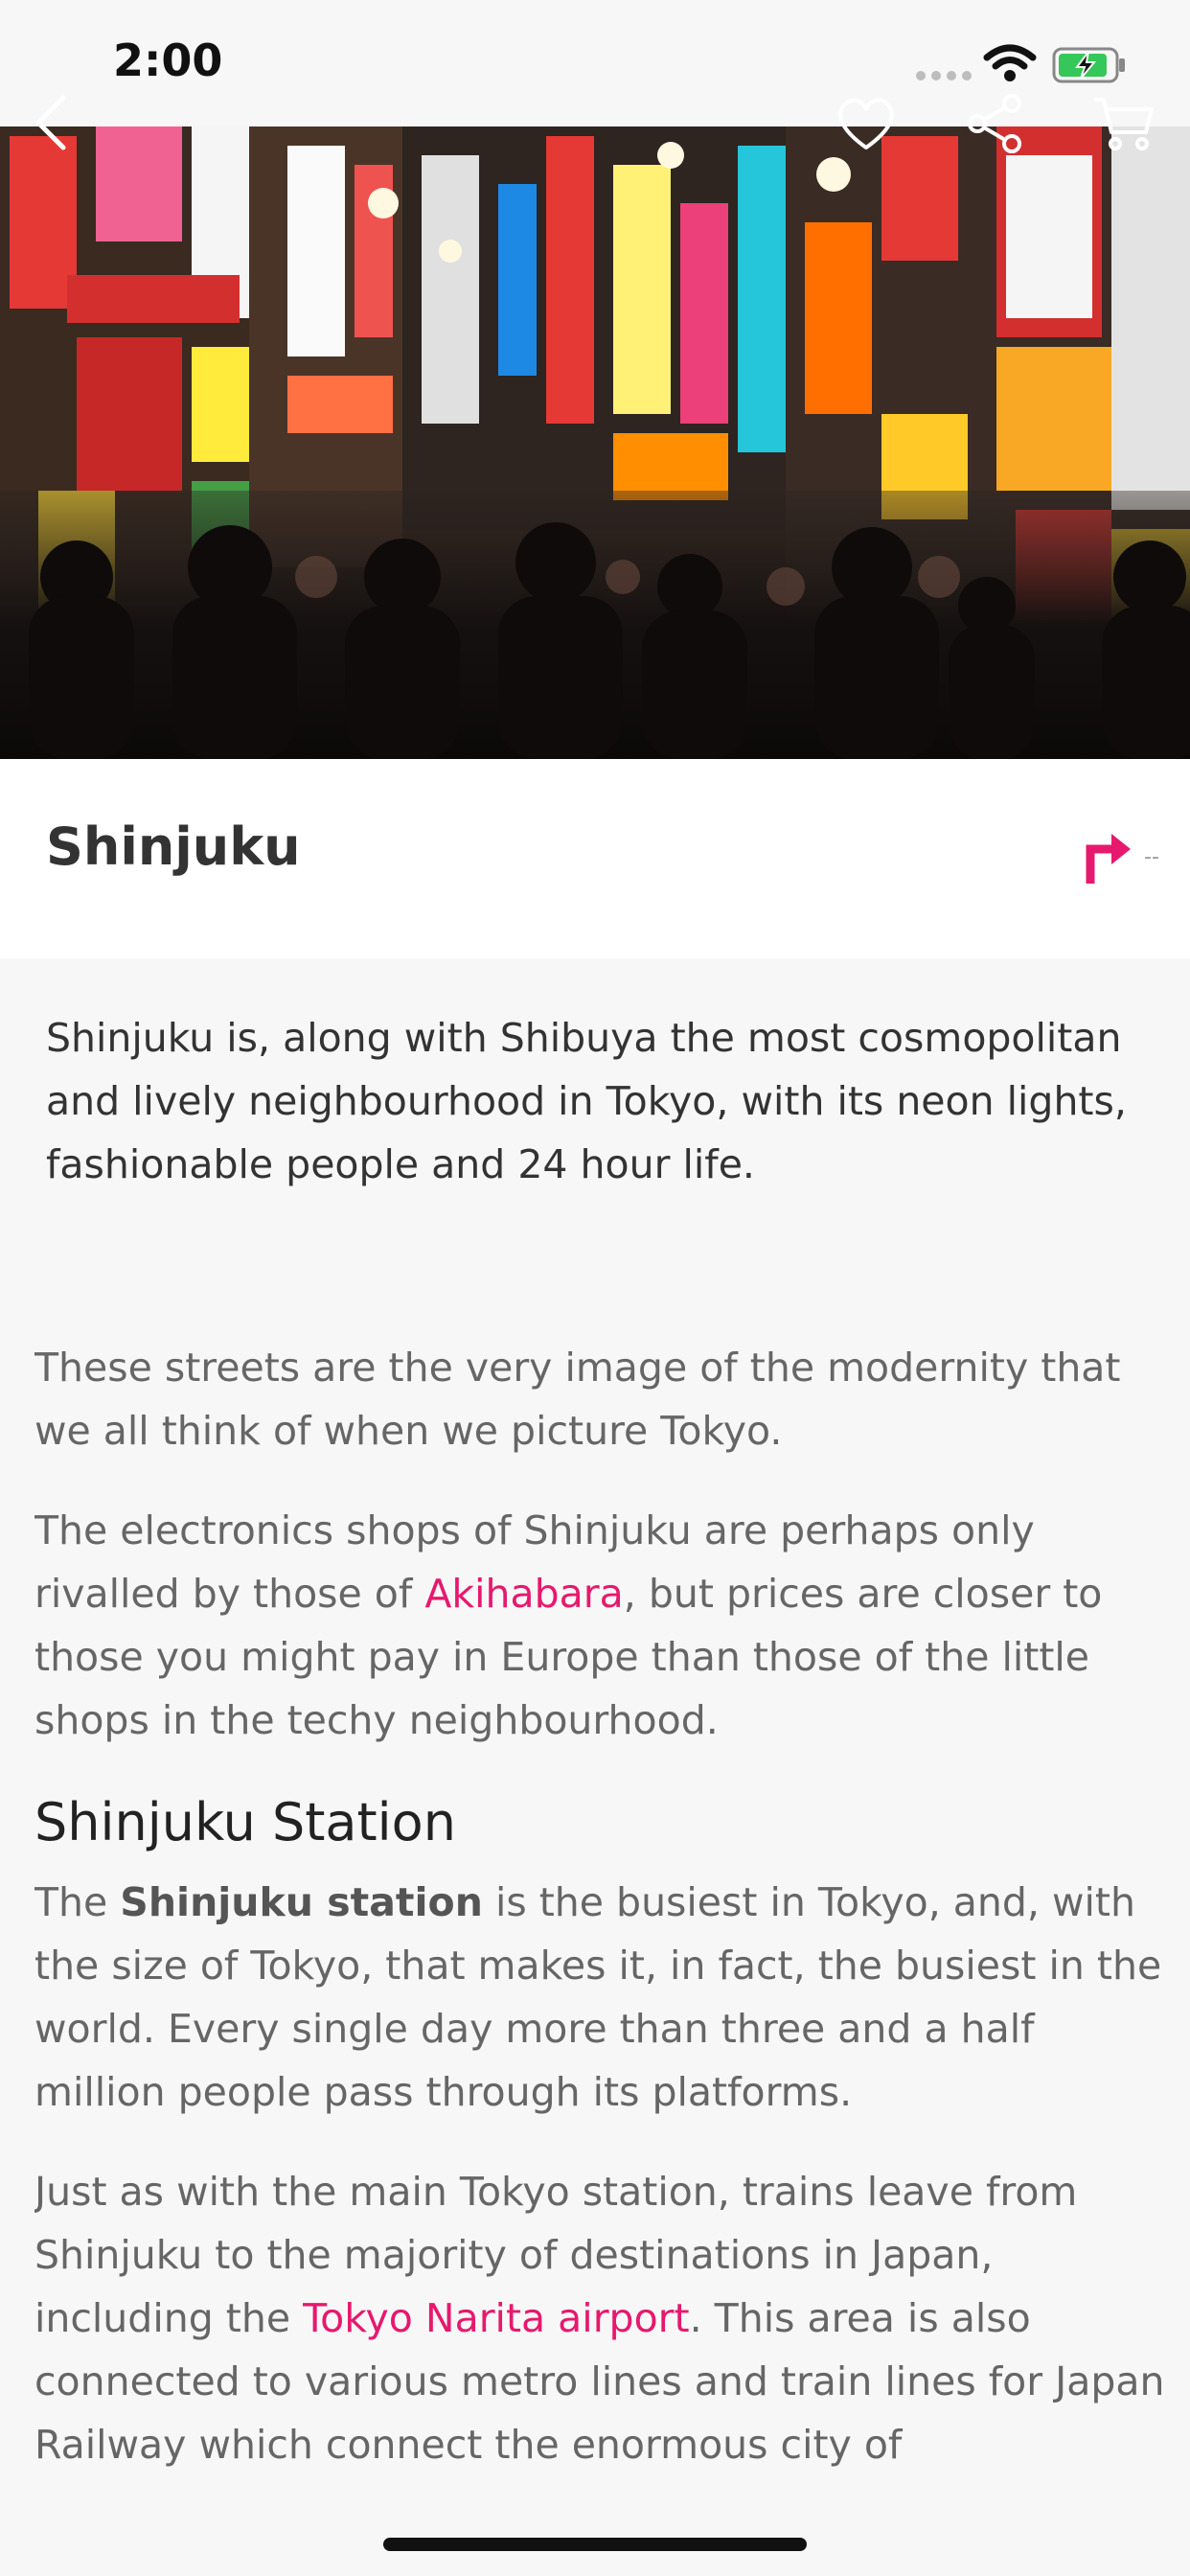 Image resolution: width=1190 pixels, height=2576 pixels. I want to click on section-heading: Shinjuku Station, so click(245, 1822).